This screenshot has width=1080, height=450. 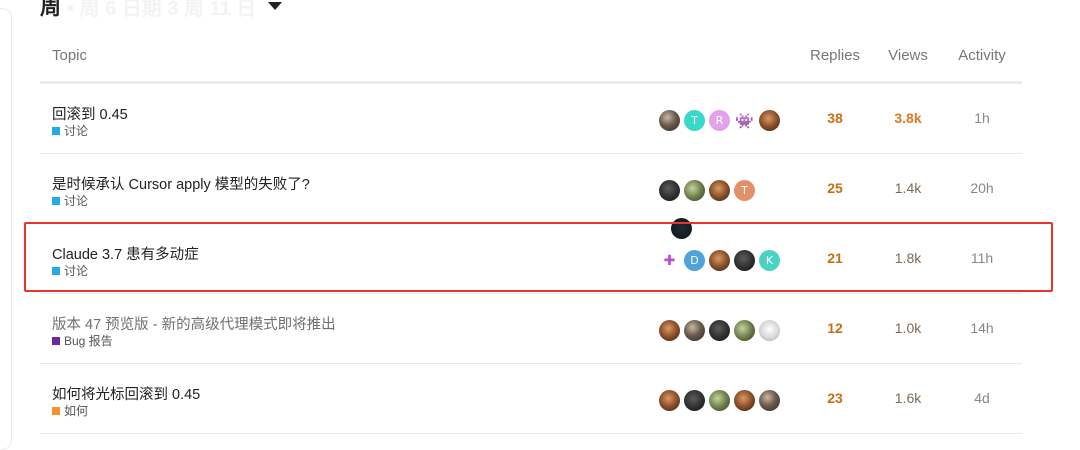 I want to click on poster-avatars: ✚ D K, so click(x=719, y=260).